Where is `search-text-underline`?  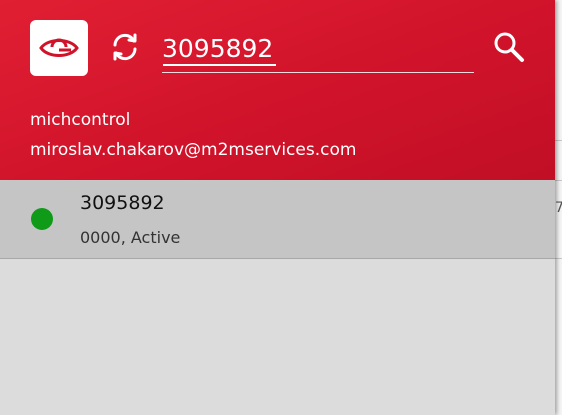 search-text-underline is located at coordinates (219, 65).